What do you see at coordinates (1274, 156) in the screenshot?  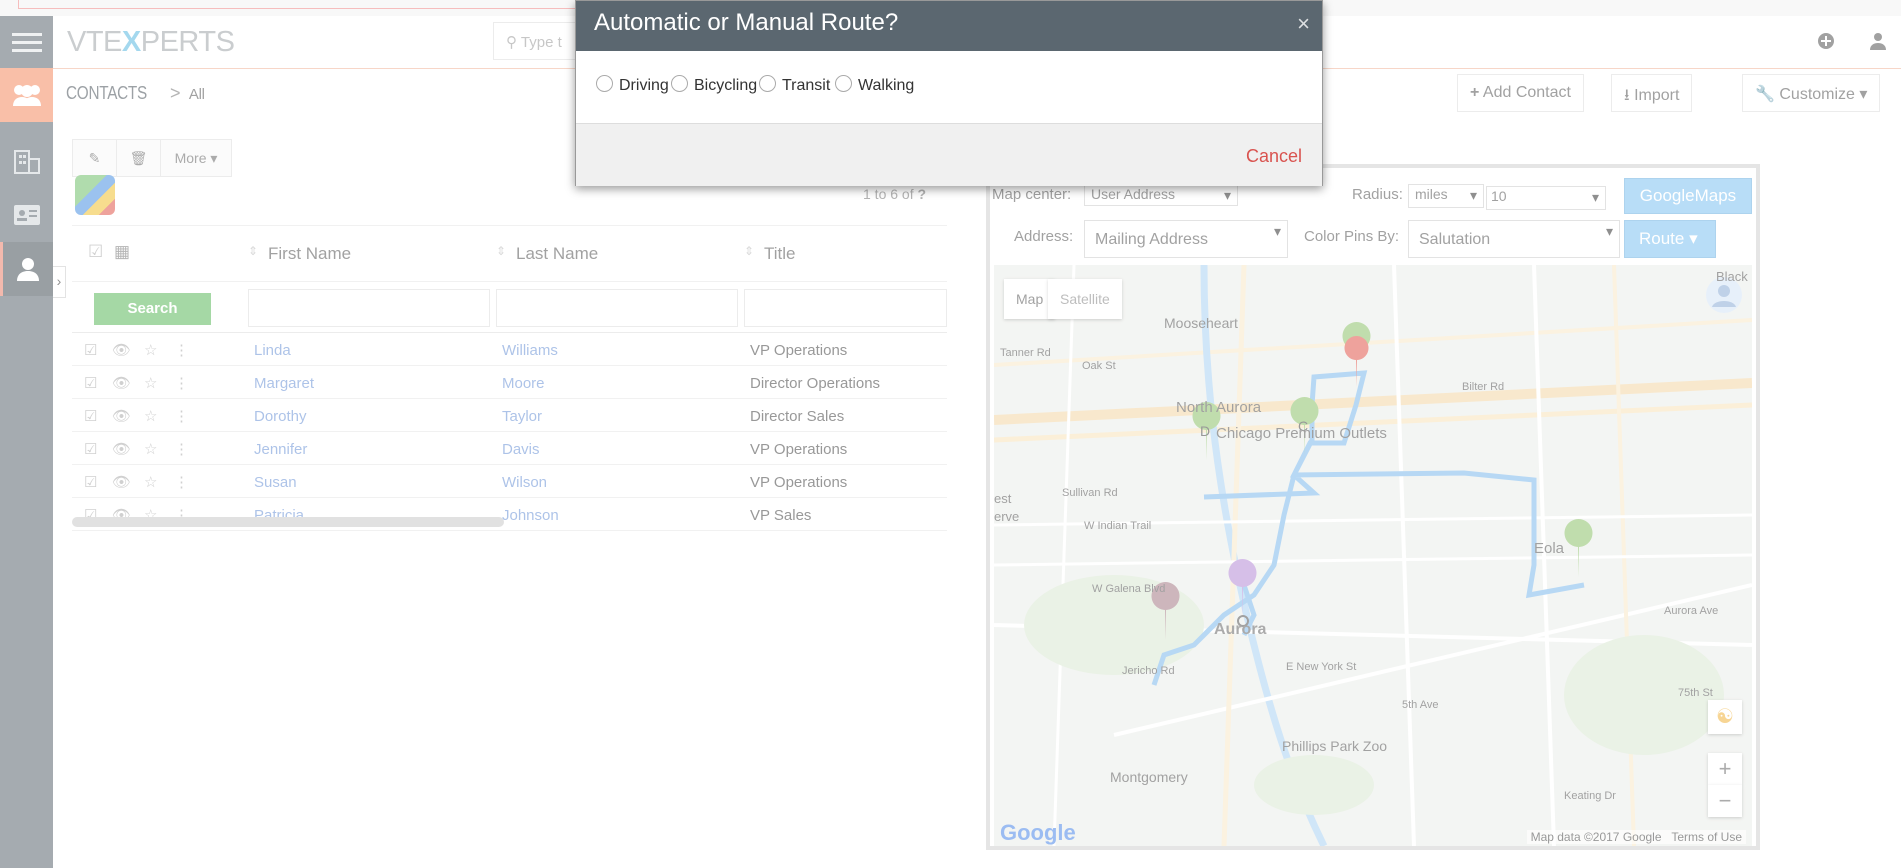 I see `cancel-button: Cancel` at bounding box center [1274, 156].